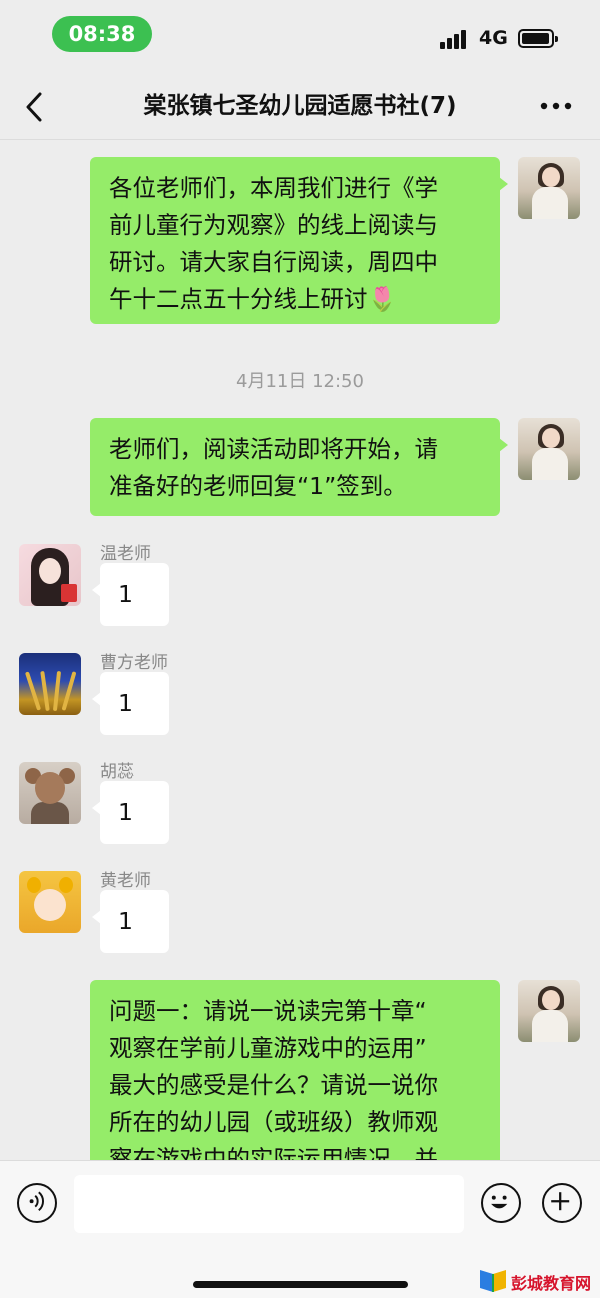 This screenshot has height=1298, width=600. What do you see at coordinates (556, 106) in the screenshot?
I see `more-dots-icon` at bounding box center [556, 106].